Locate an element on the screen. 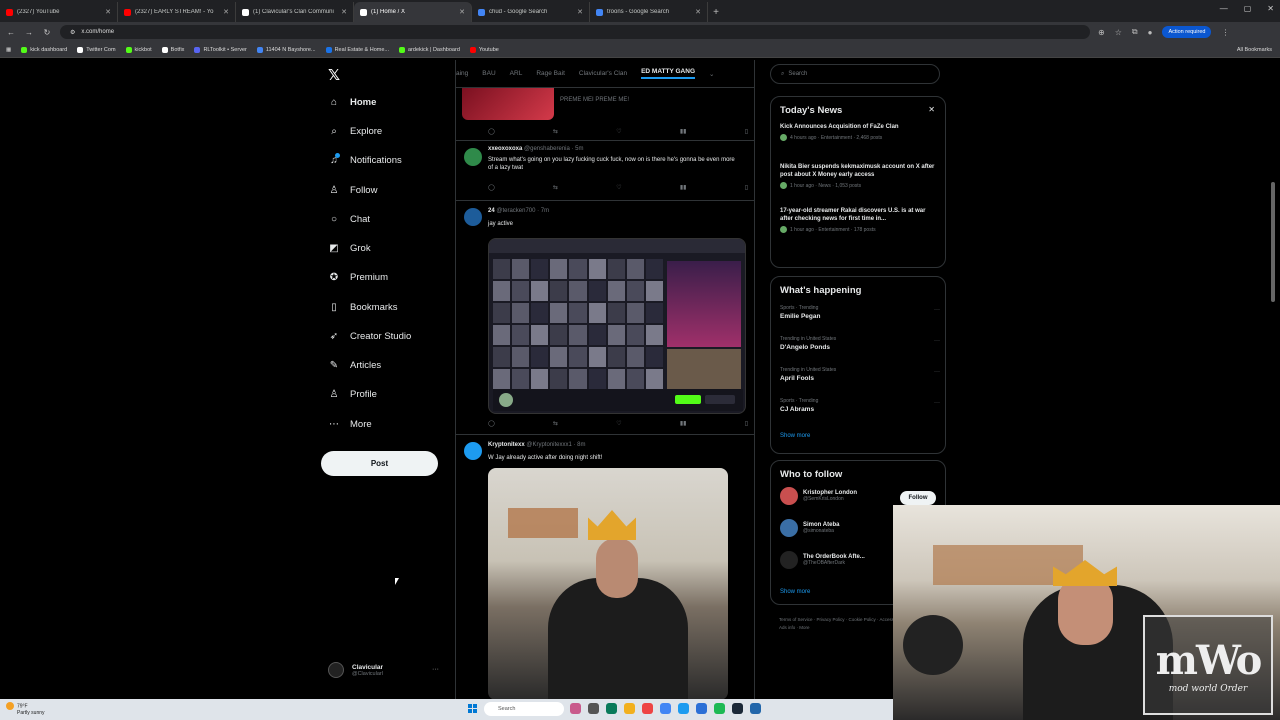 Image resolution: width=1280 pixels, height=720 pixels. maximize-icon: ▢ is located at coordinates (1248, 8).